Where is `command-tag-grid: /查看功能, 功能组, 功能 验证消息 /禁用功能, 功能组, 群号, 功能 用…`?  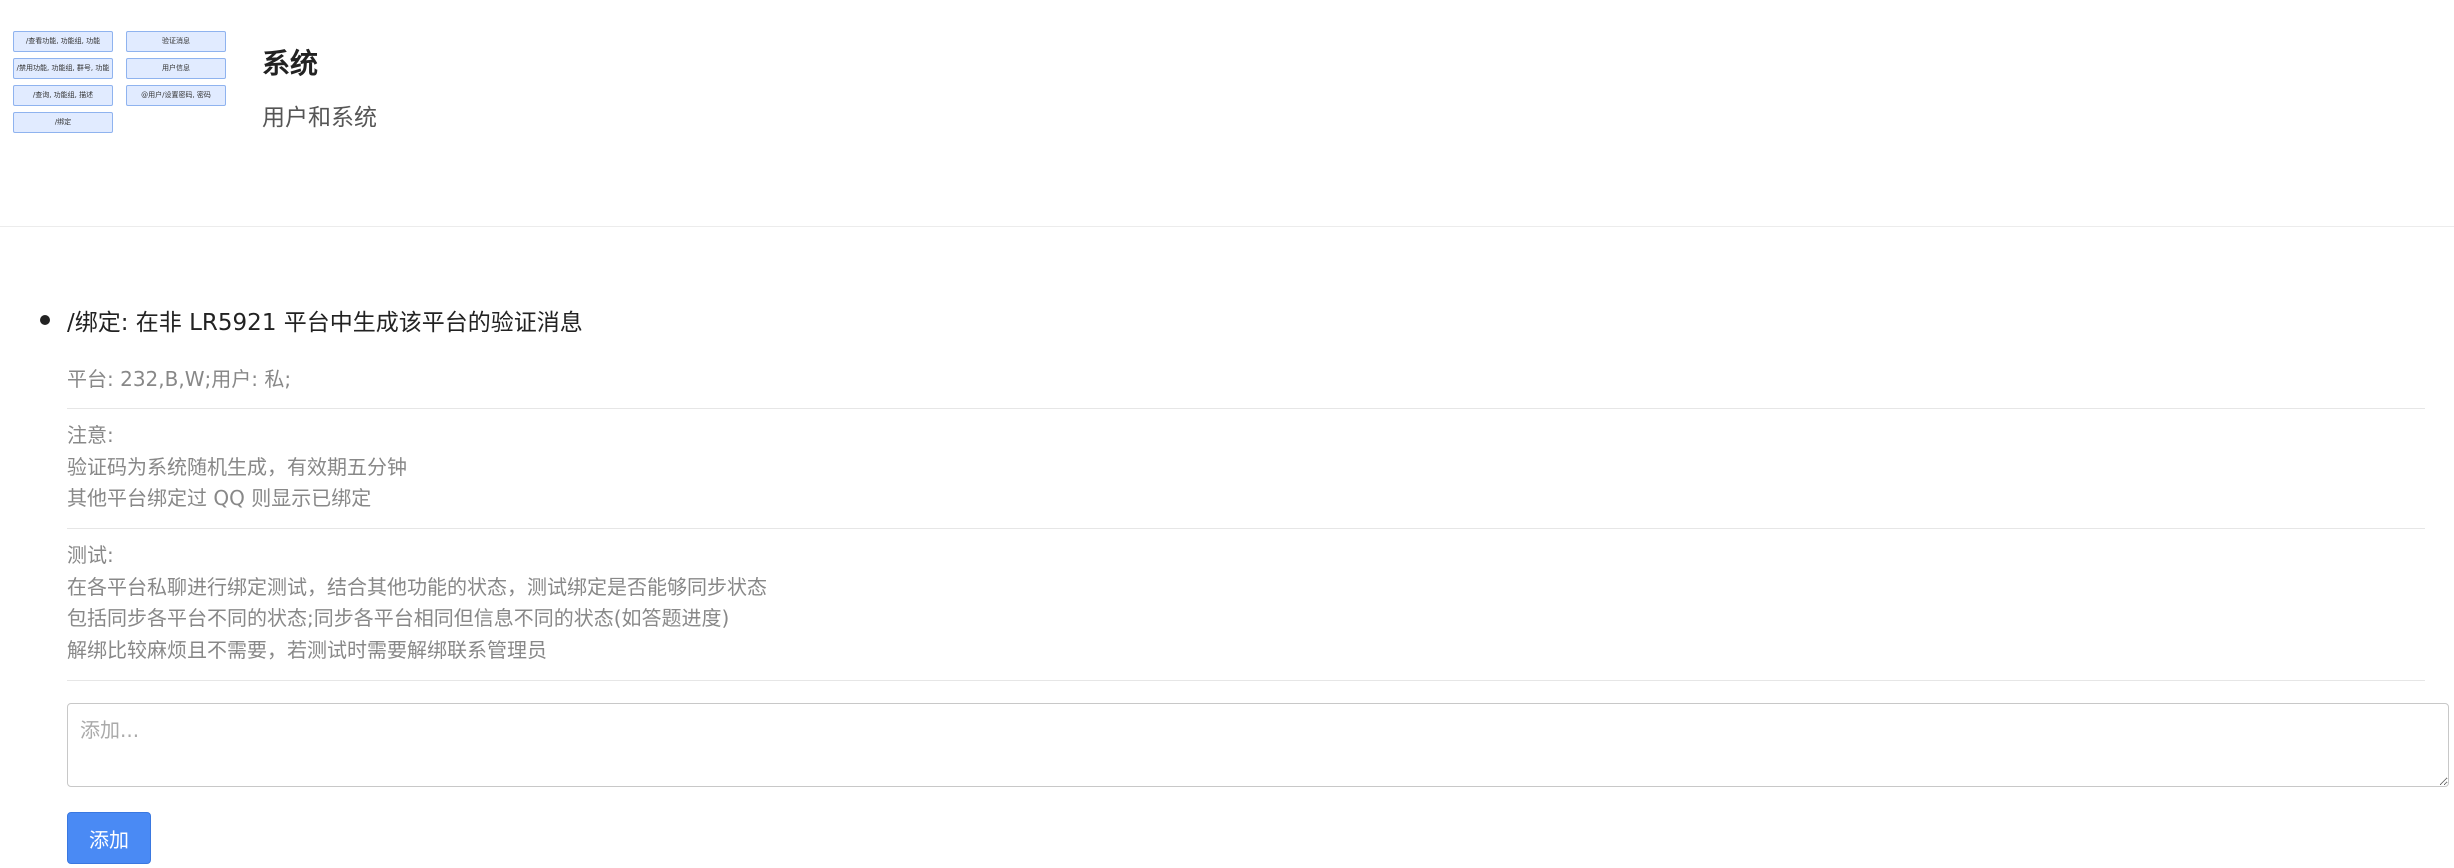
command-tag-grid: /查看功能, 功能组, 功能 验证消息 /禁用功能, 功能组, 群号, 功能 用… is located at coordinates (119, 82).